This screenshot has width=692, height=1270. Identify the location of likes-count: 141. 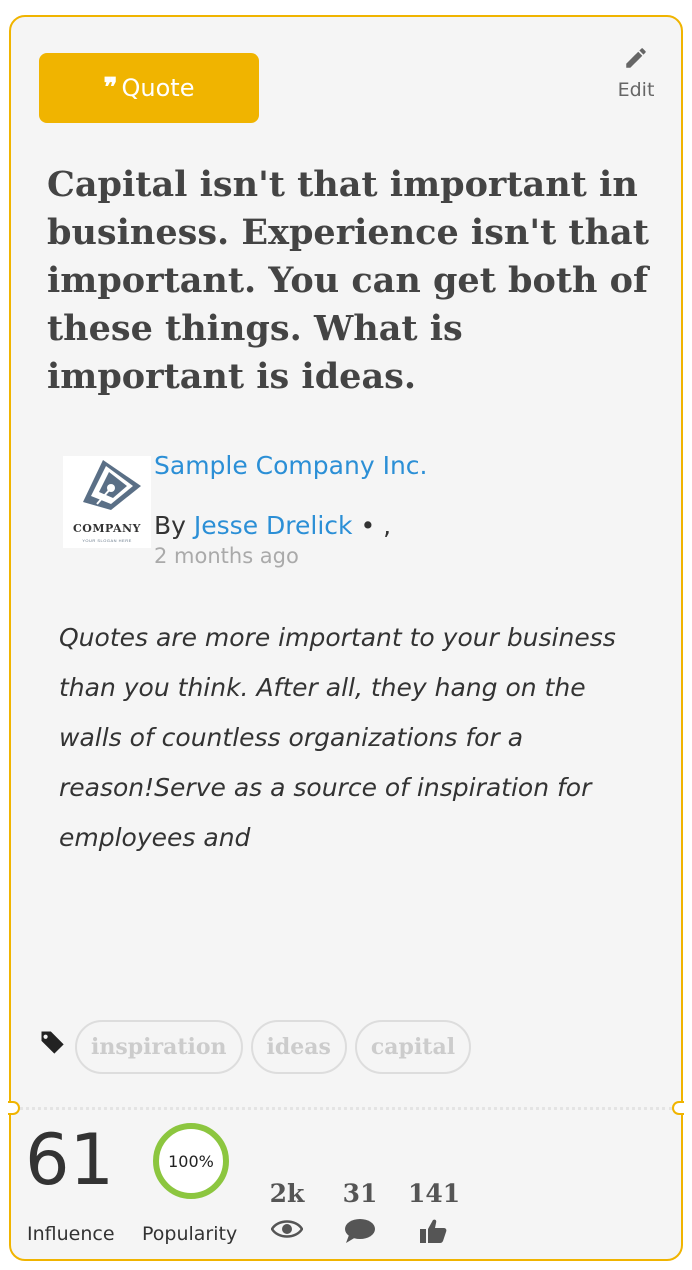
(434, 1193).